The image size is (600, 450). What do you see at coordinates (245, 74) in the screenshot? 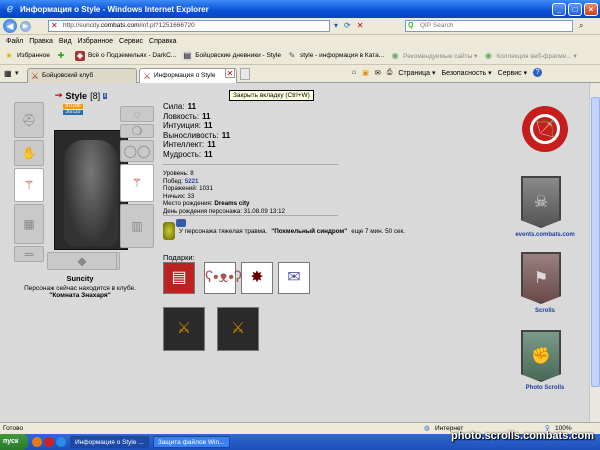
I see `new-tab-button` at bounding box center [245, 74].